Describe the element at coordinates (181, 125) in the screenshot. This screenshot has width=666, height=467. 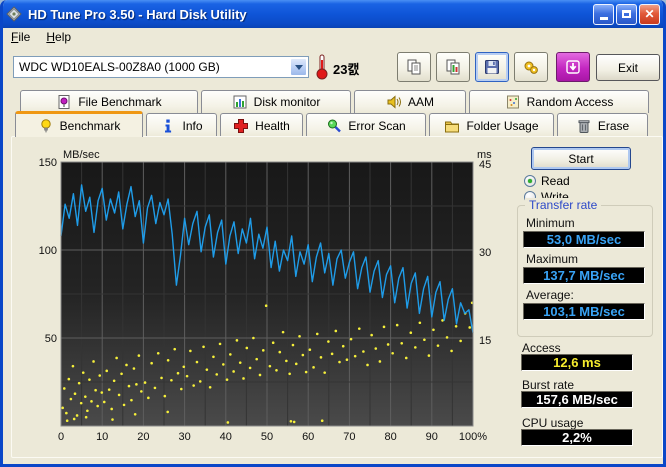
I see `tab-info: Info` at that location.